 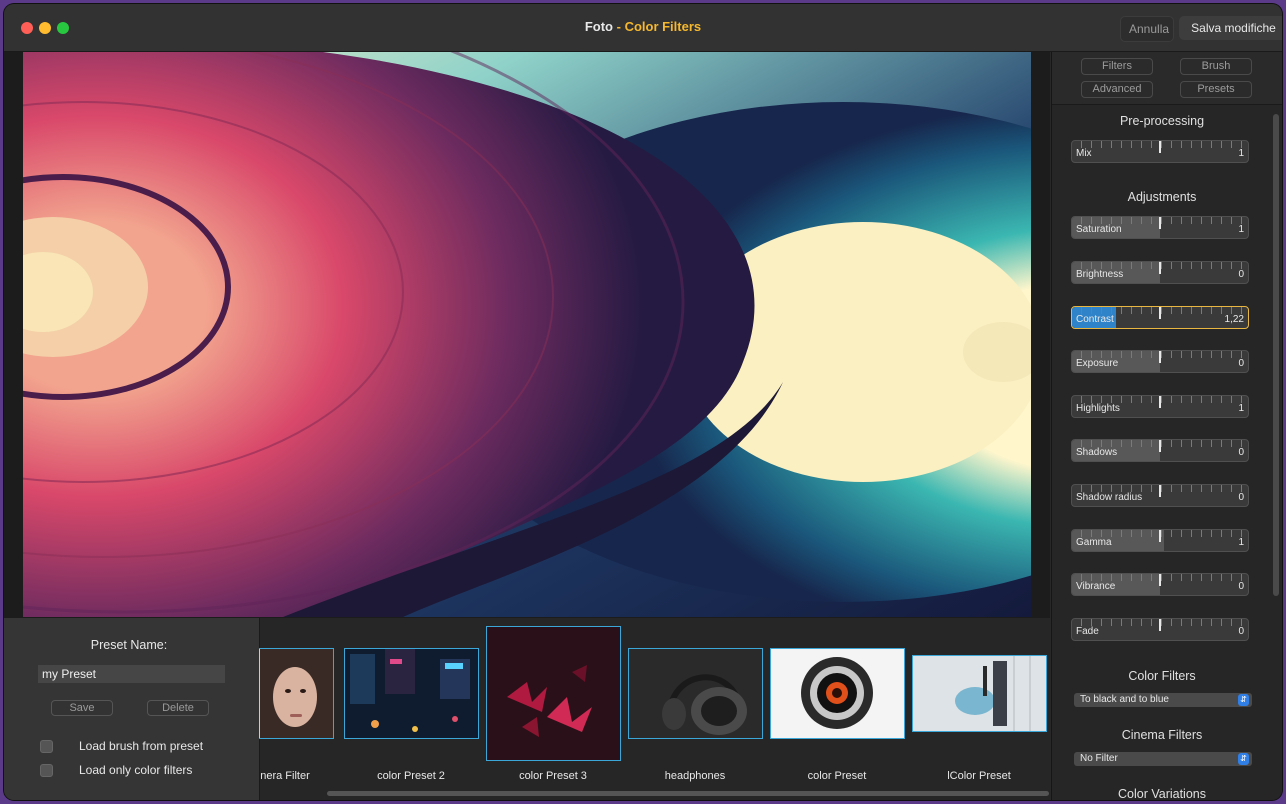 What do you see at coordinates (1099, 229) in the screenshot?
I see `slider-label: Saturation` at bounding box center [1099, 229].